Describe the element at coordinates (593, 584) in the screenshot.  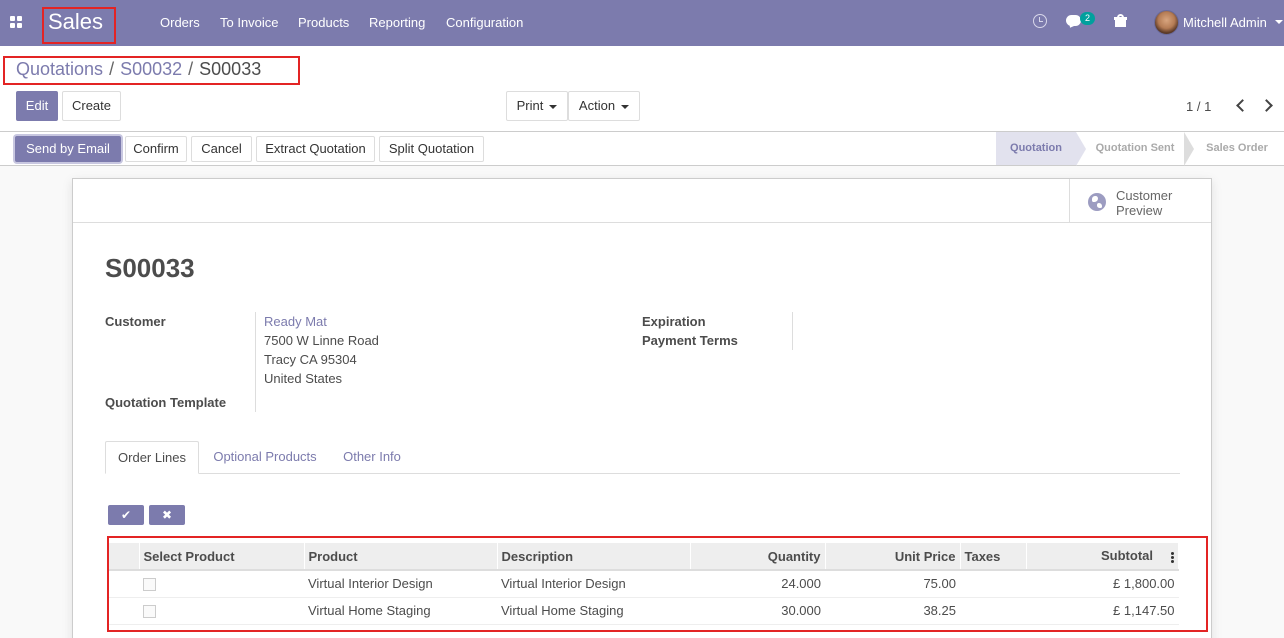
I see `description-cell: Virtual Interior Design` at that location.